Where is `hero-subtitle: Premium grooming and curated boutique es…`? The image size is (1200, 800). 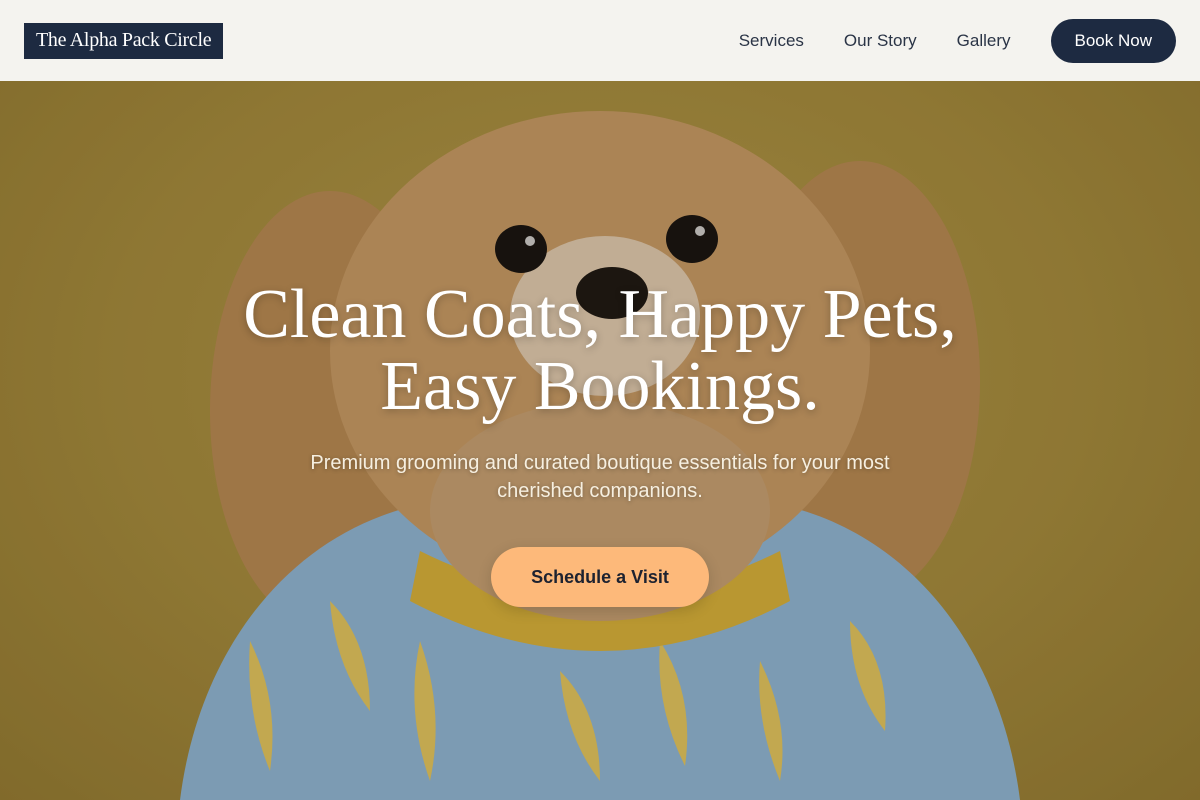 hero-subtitle: Premium grooming and curated boutique es… is located at coordinates (600, 477).